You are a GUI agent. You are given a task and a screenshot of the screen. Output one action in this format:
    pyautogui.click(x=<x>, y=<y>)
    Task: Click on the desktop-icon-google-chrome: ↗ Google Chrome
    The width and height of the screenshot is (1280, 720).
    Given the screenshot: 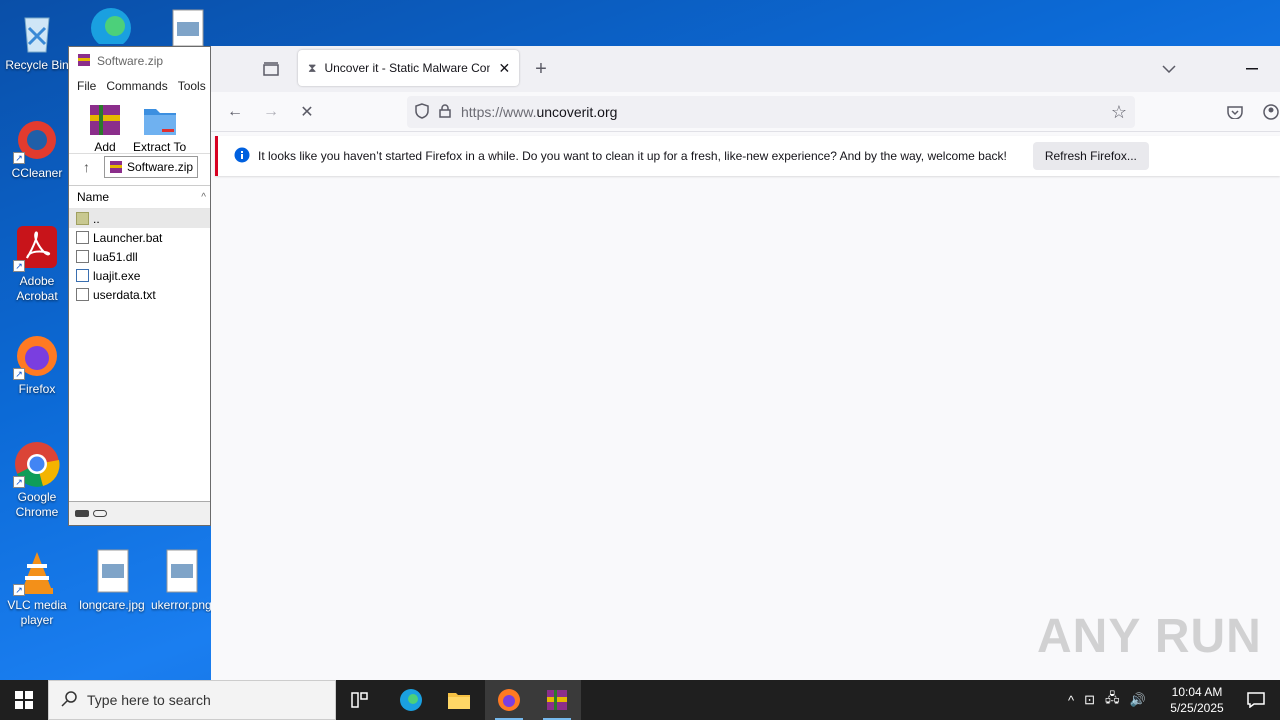 What is the action you would take?
    pyautogui.click(x=37, y=480)
    